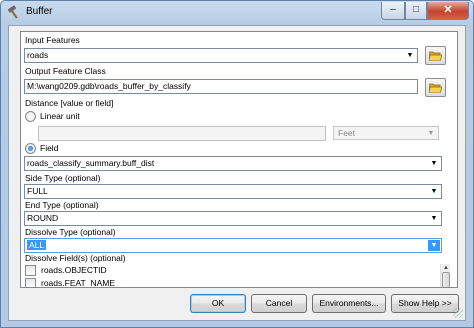 Image resolution: width=474 pixels, height=328 pixels. What do you see at coordinates (233, 245) in the screenshot?
I see `dissolve-type-combo: ALL ▼` at bounding box center [233, 245].